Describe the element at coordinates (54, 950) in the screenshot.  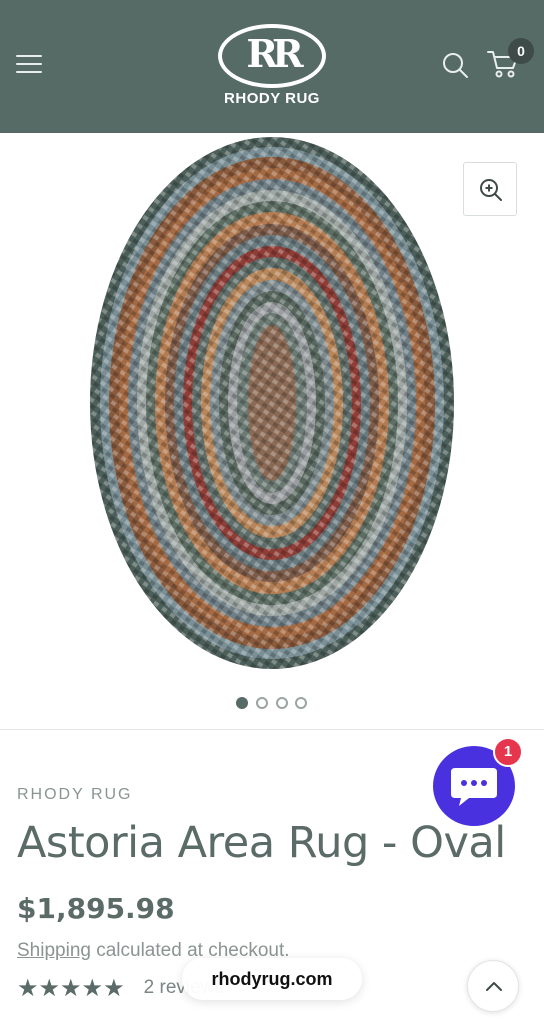
I see `shipping-link: Shipping` at that location.